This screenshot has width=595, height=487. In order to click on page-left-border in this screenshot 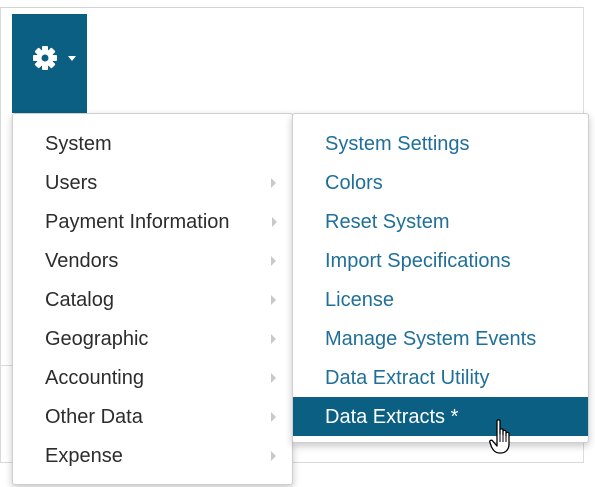, I will do `click(0, 234)`.